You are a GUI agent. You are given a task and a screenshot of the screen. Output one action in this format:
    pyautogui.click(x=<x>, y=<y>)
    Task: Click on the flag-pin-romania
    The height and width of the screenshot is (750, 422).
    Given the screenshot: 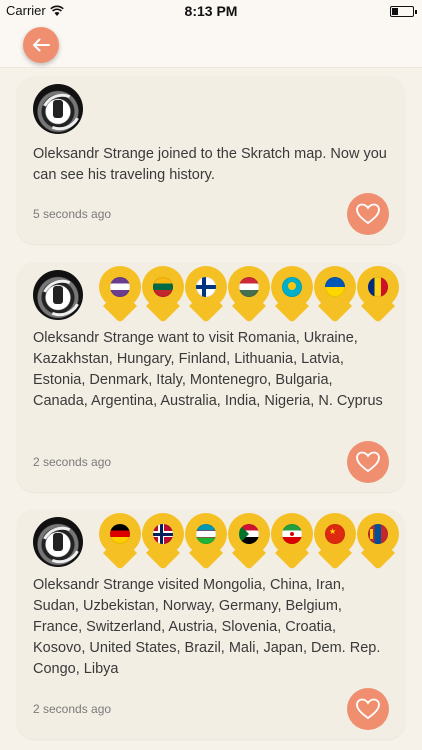 What is the action you would take?
    pyautogui.click(x=378, y=294)
    